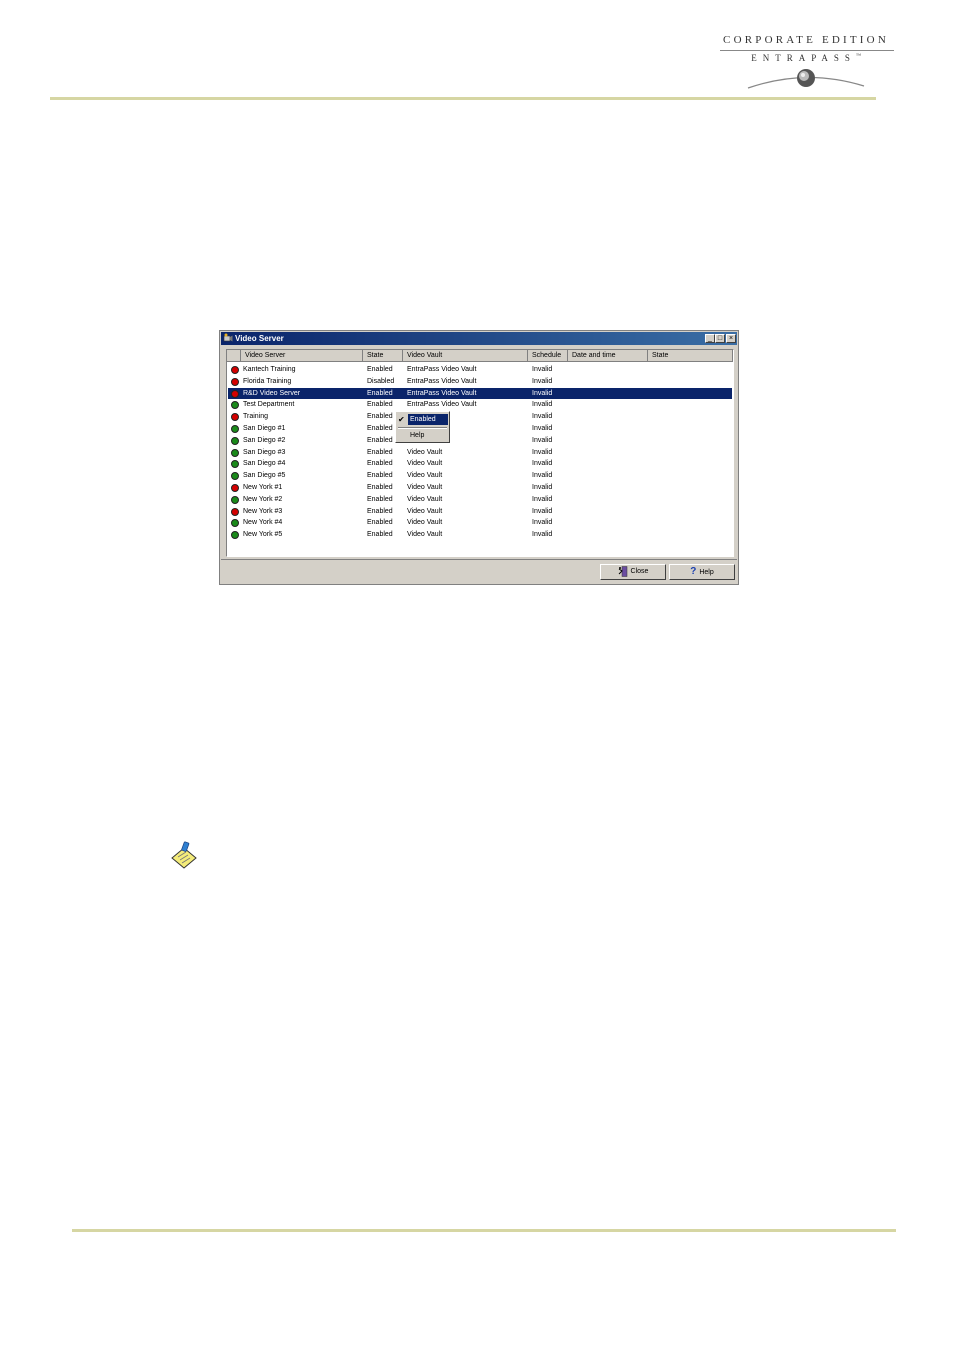 The height and width of the screenshot is (1350, 954). Describe the element at coordinates (480, 428) in the screenshot. I see `table-row: San Diego #1EnabledVideo VaultInvalid` at that location.